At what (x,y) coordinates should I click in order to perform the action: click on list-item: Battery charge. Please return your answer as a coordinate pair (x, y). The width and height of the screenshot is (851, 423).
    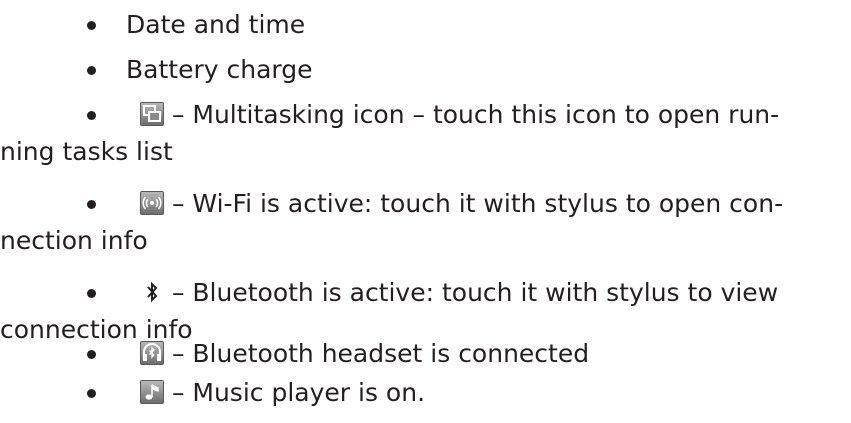
    Looking at the image, I should click on (198, 70).